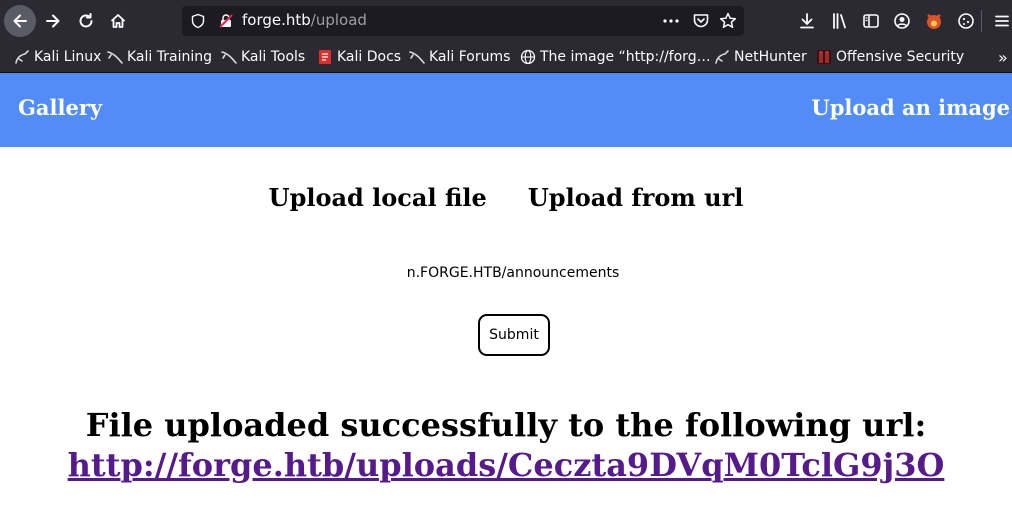 The image size is (1012, 514). I want to click on library-button, so click(840, 21).